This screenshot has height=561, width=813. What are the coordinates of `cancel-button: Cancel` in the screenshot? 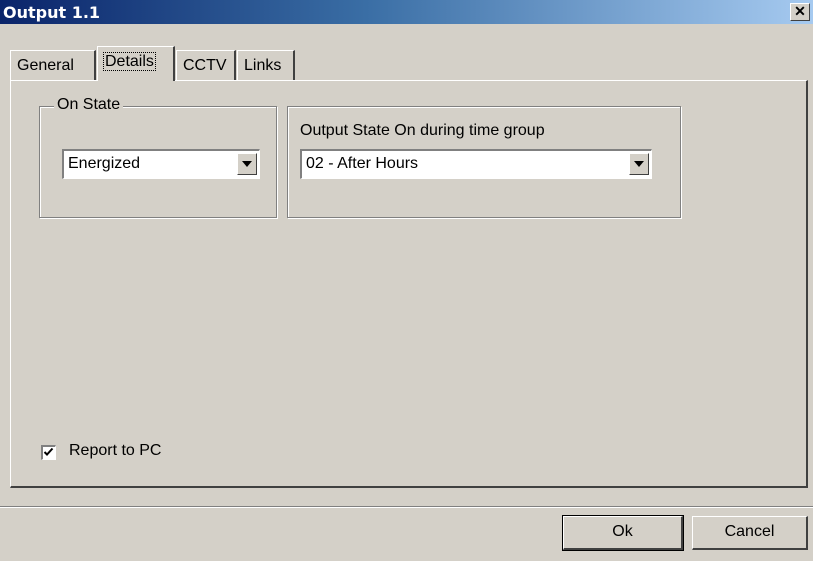 It's located at (750, 533).